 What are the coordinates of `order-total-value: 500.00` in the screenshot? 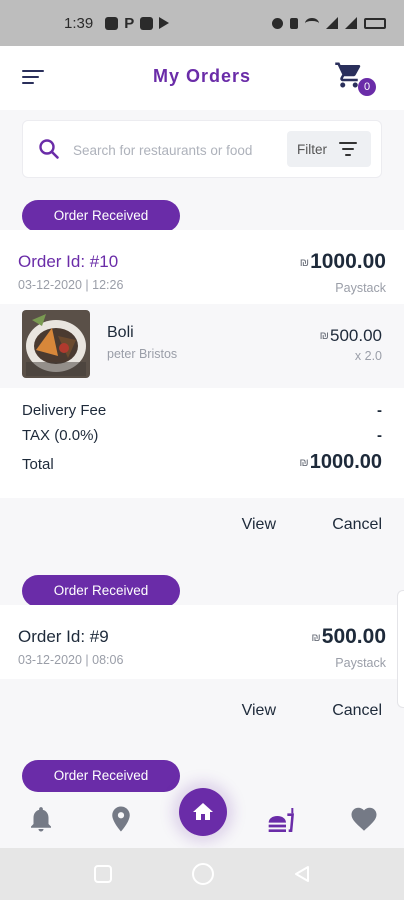 It's located at (353, 636).